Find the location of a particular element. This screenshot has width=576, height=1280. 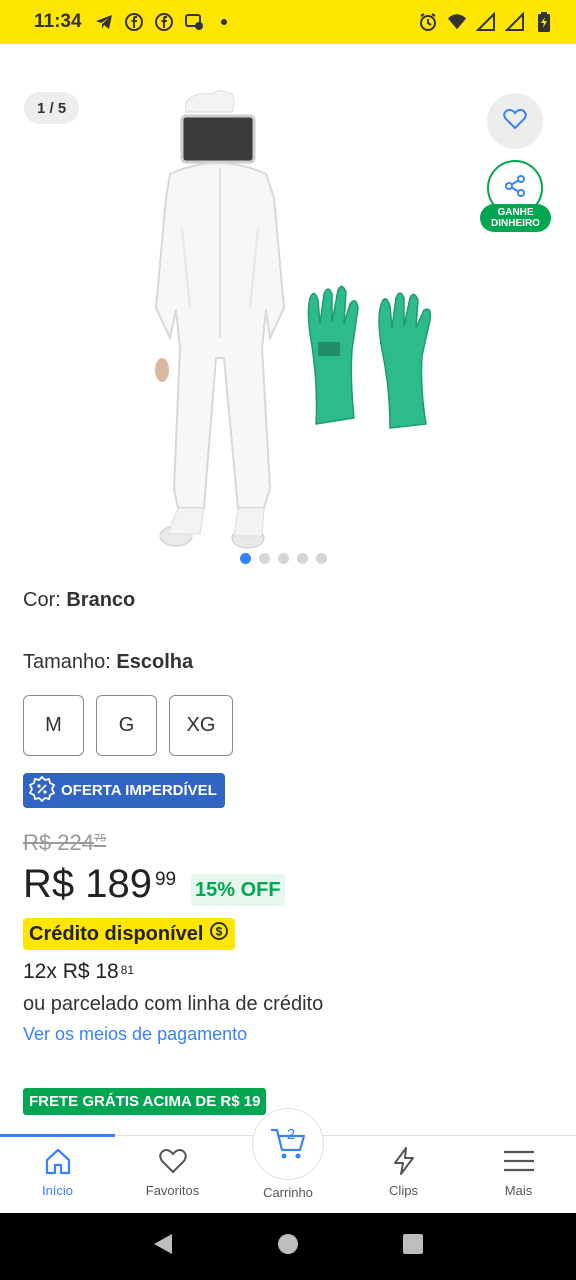

menu-icon is located at coordinates (519, 1162).